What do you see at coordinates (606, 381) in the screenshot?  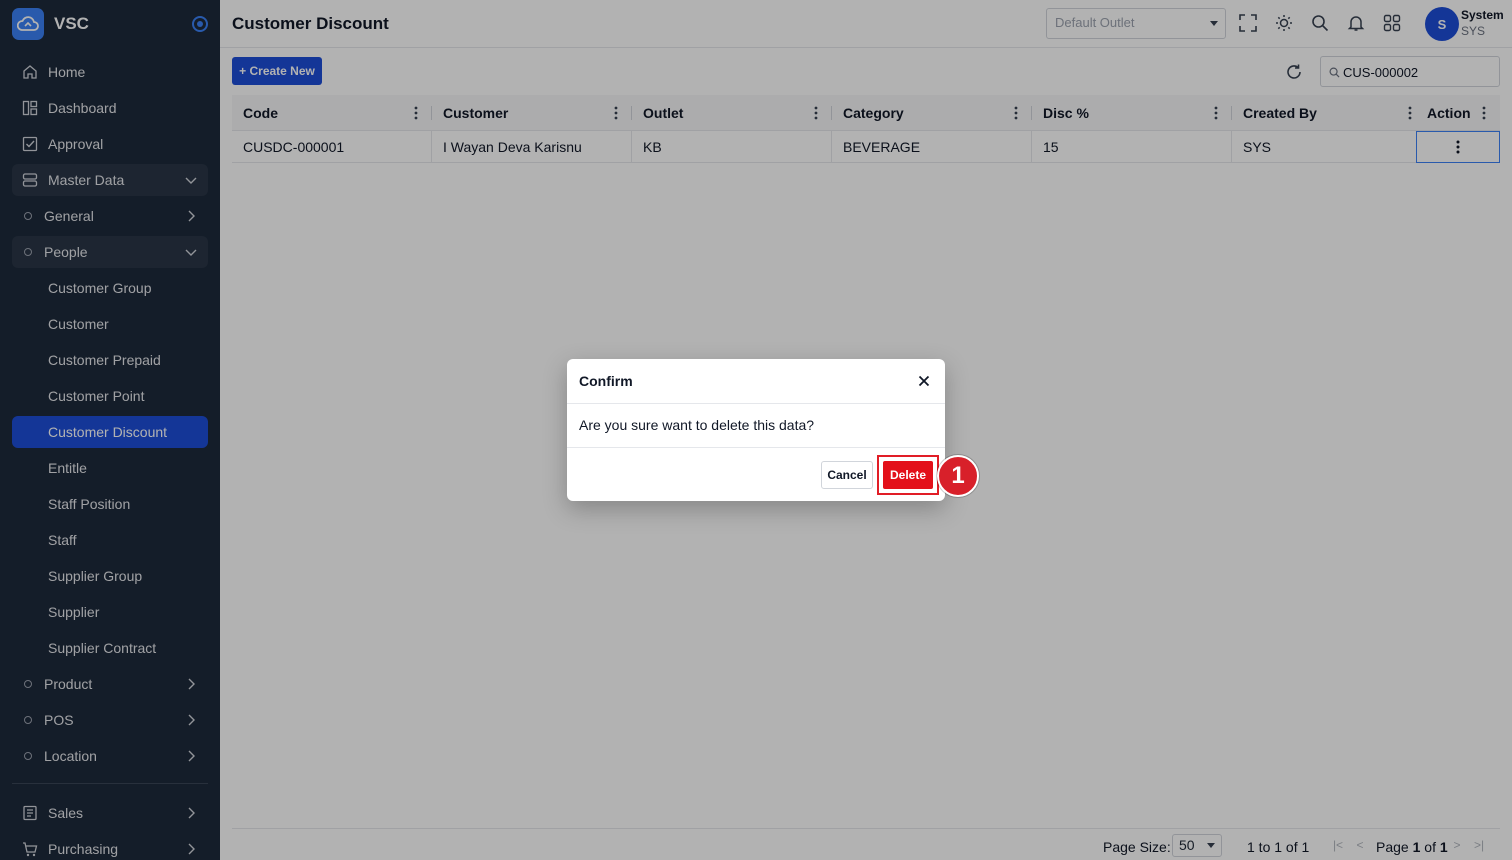 I see `dialog-title: Confirm` at bounding box center [606, 381].